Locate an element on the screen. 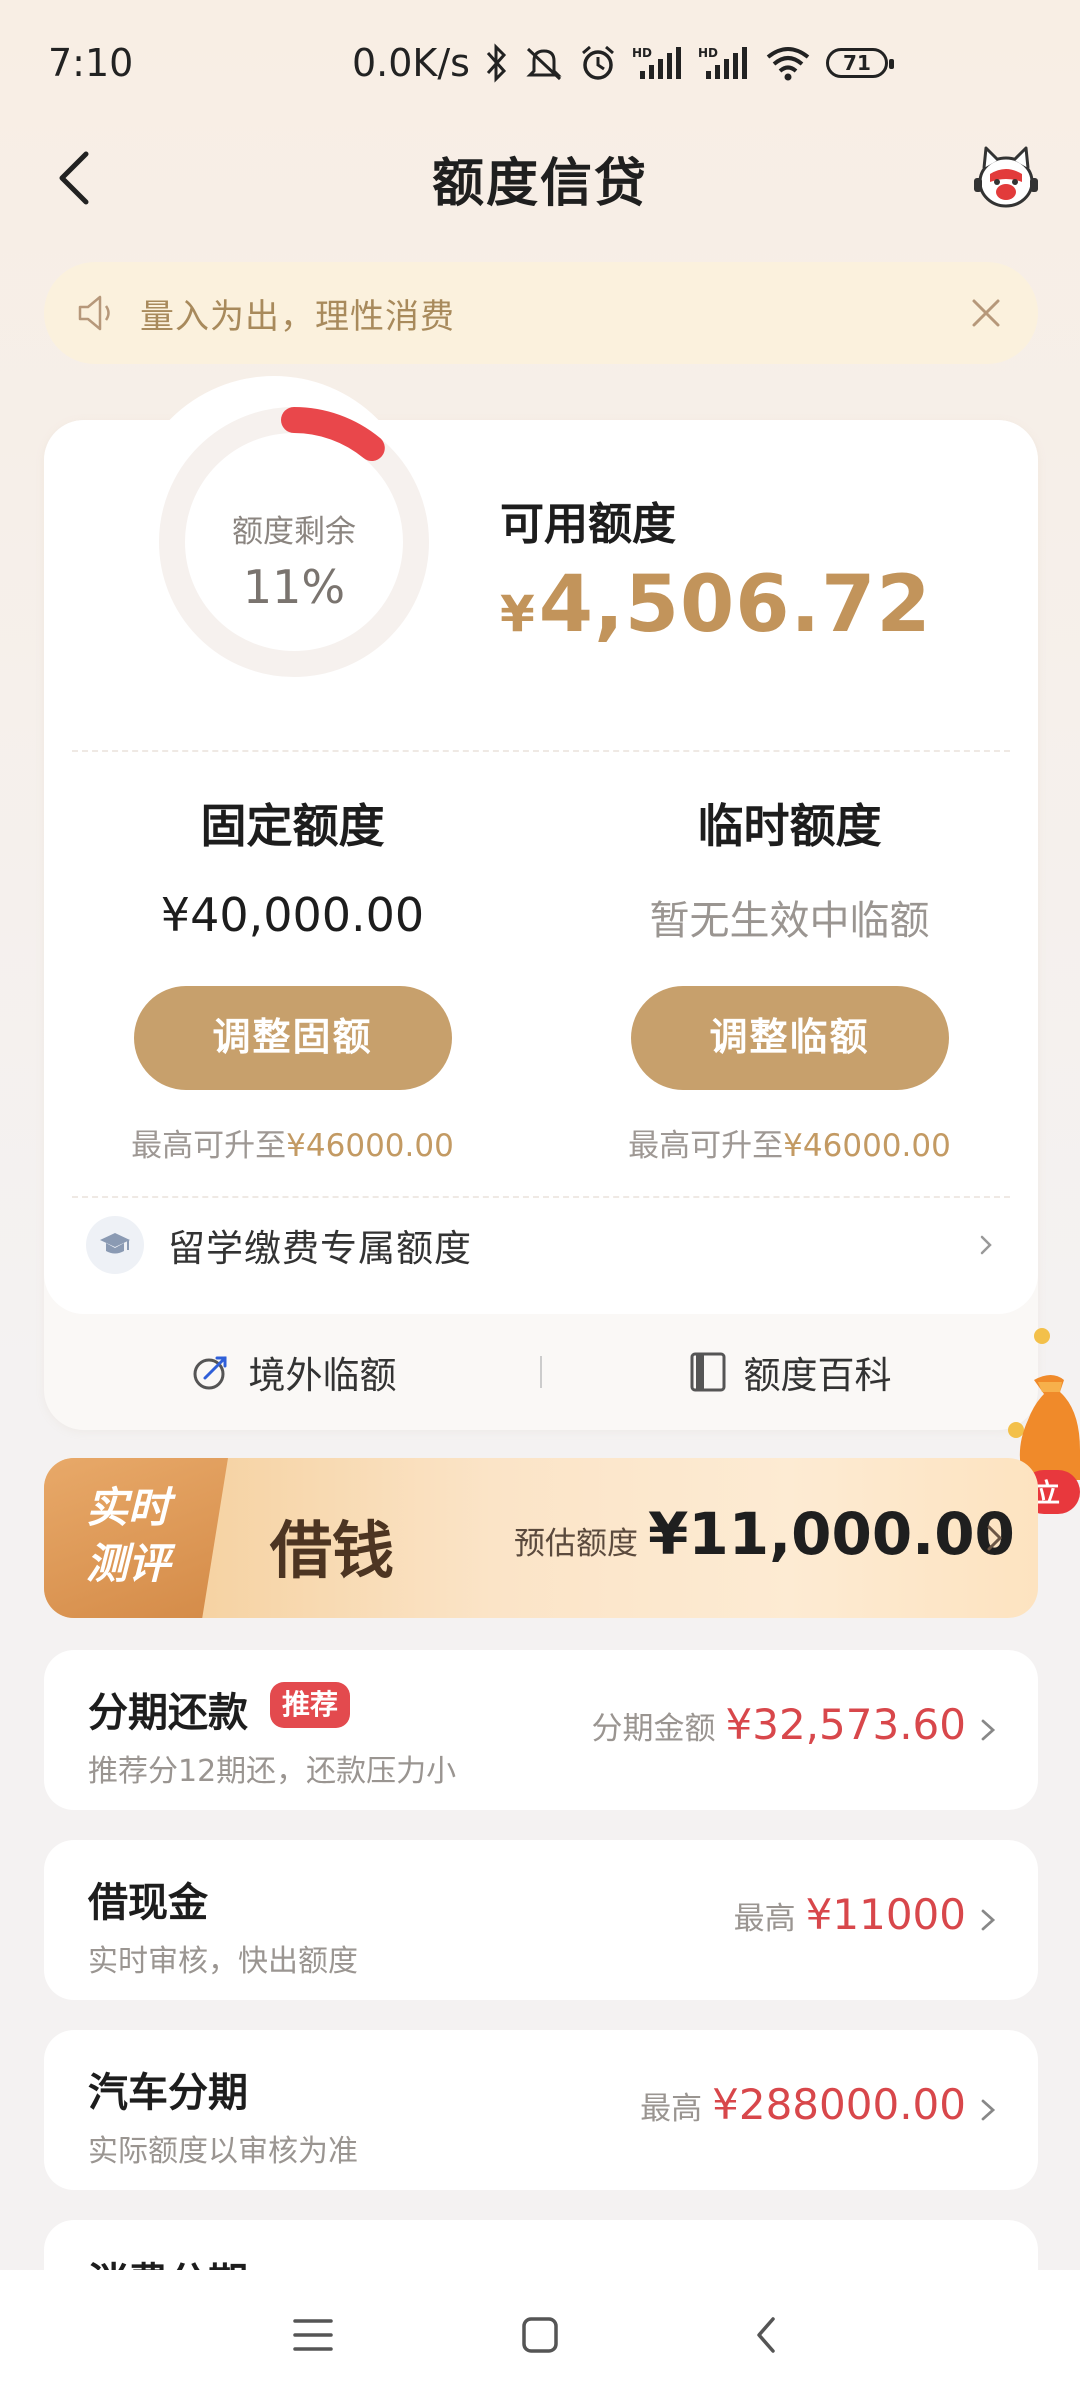  system-back-button is located at coordinates (767, 2335).